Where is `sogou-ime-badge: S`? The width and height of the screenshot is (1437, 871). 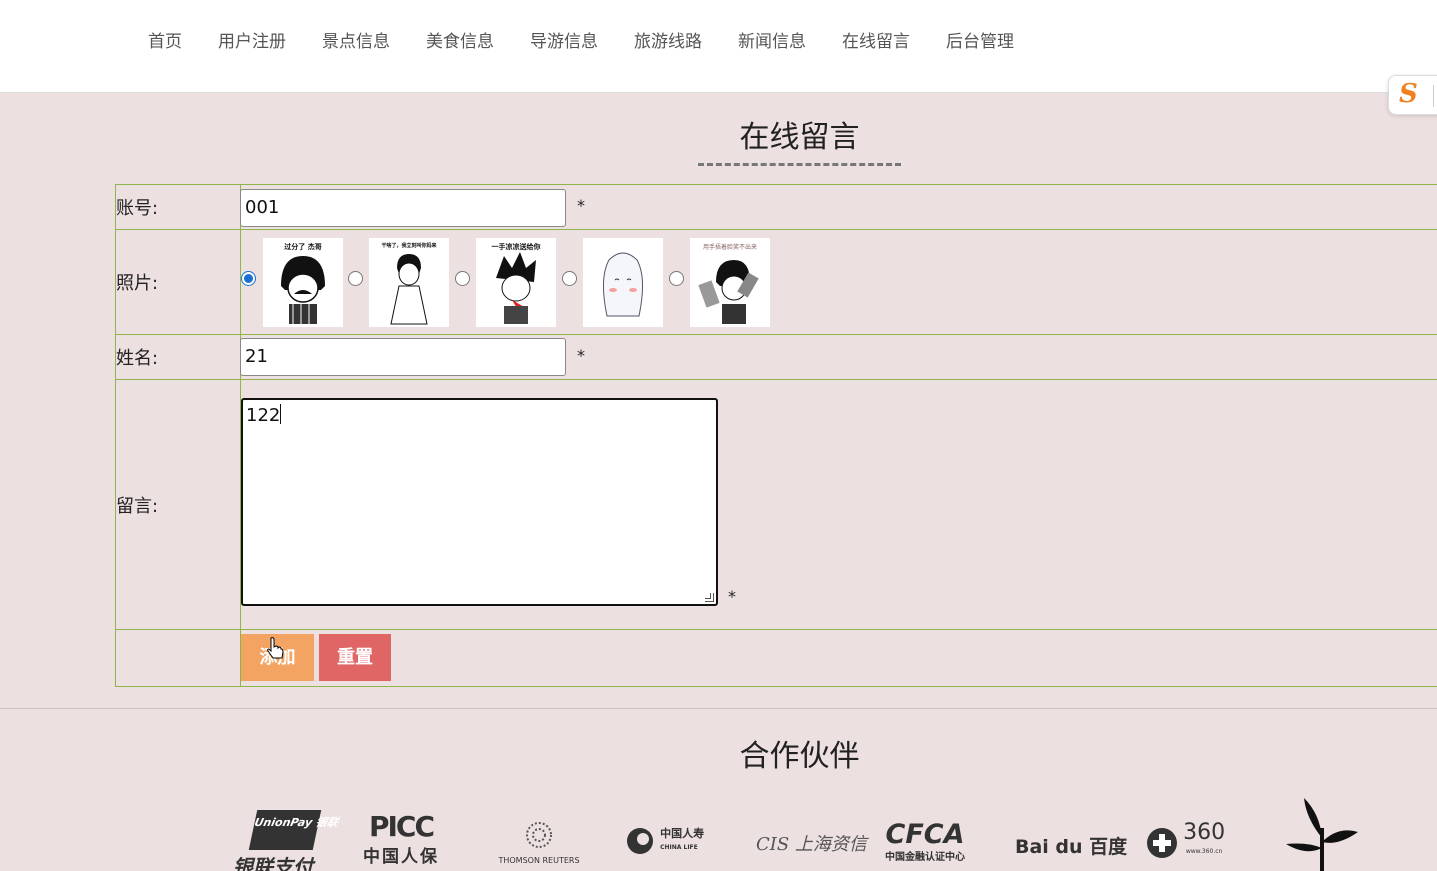
sogou-ime-badge: S is located at coordinates (1412, 95).